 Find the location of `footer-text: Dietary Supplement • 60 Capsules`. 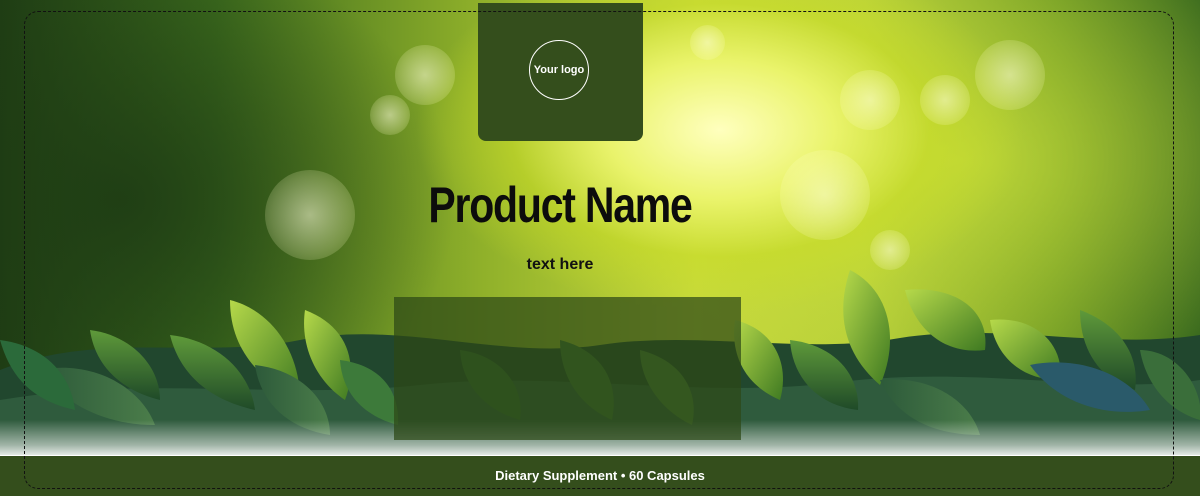

footer-text: Dietary Supplement • 60 Capsules is located at coordinates (600, 474).